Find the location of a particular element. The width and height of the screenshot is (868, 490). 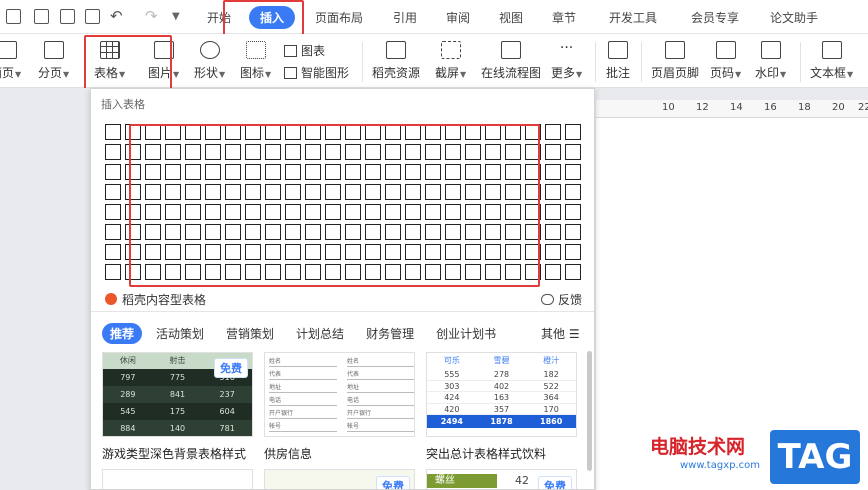

header-footer-icon is located at coordinates (675, 50).